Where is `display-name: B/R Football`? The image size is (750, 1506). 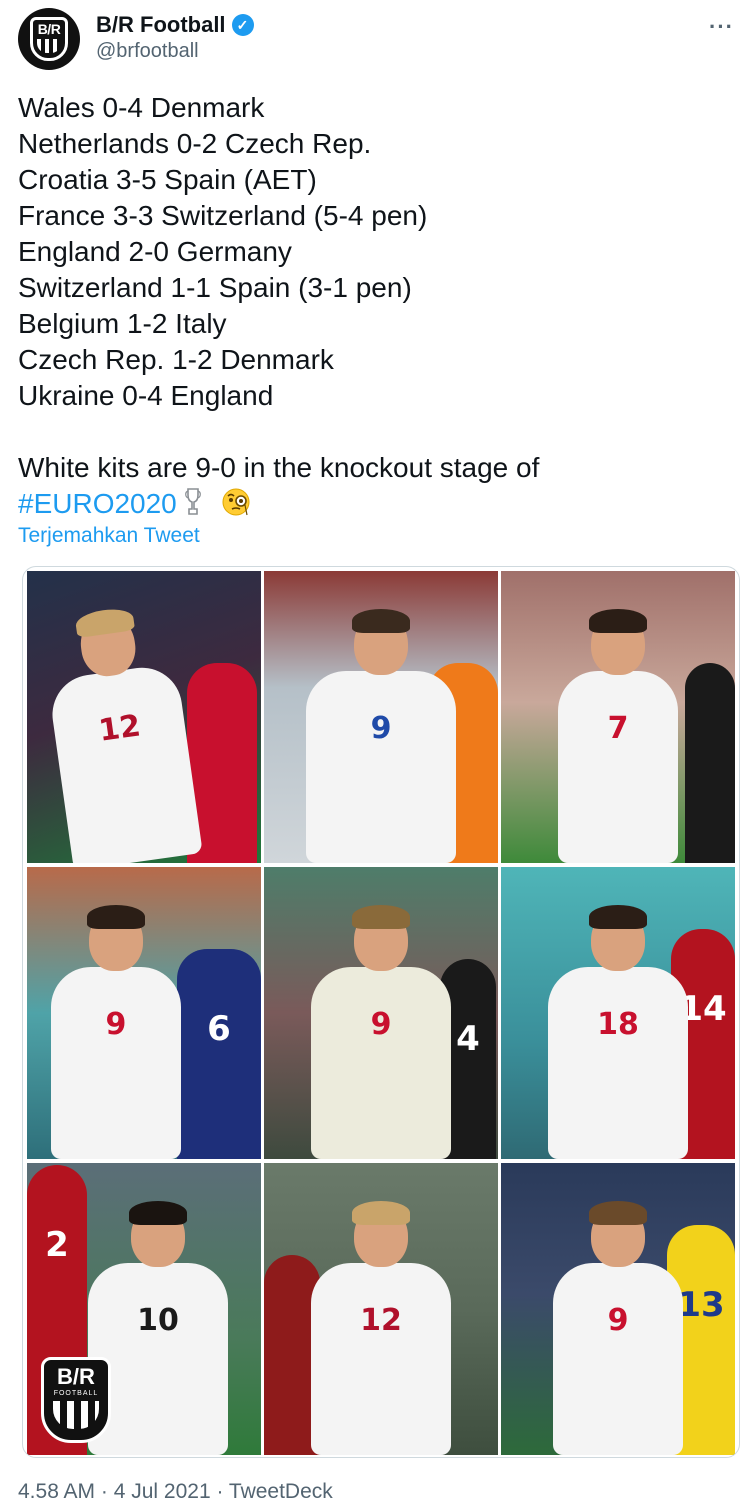 display-name: B/R Football is located at coordinates (161, 25).